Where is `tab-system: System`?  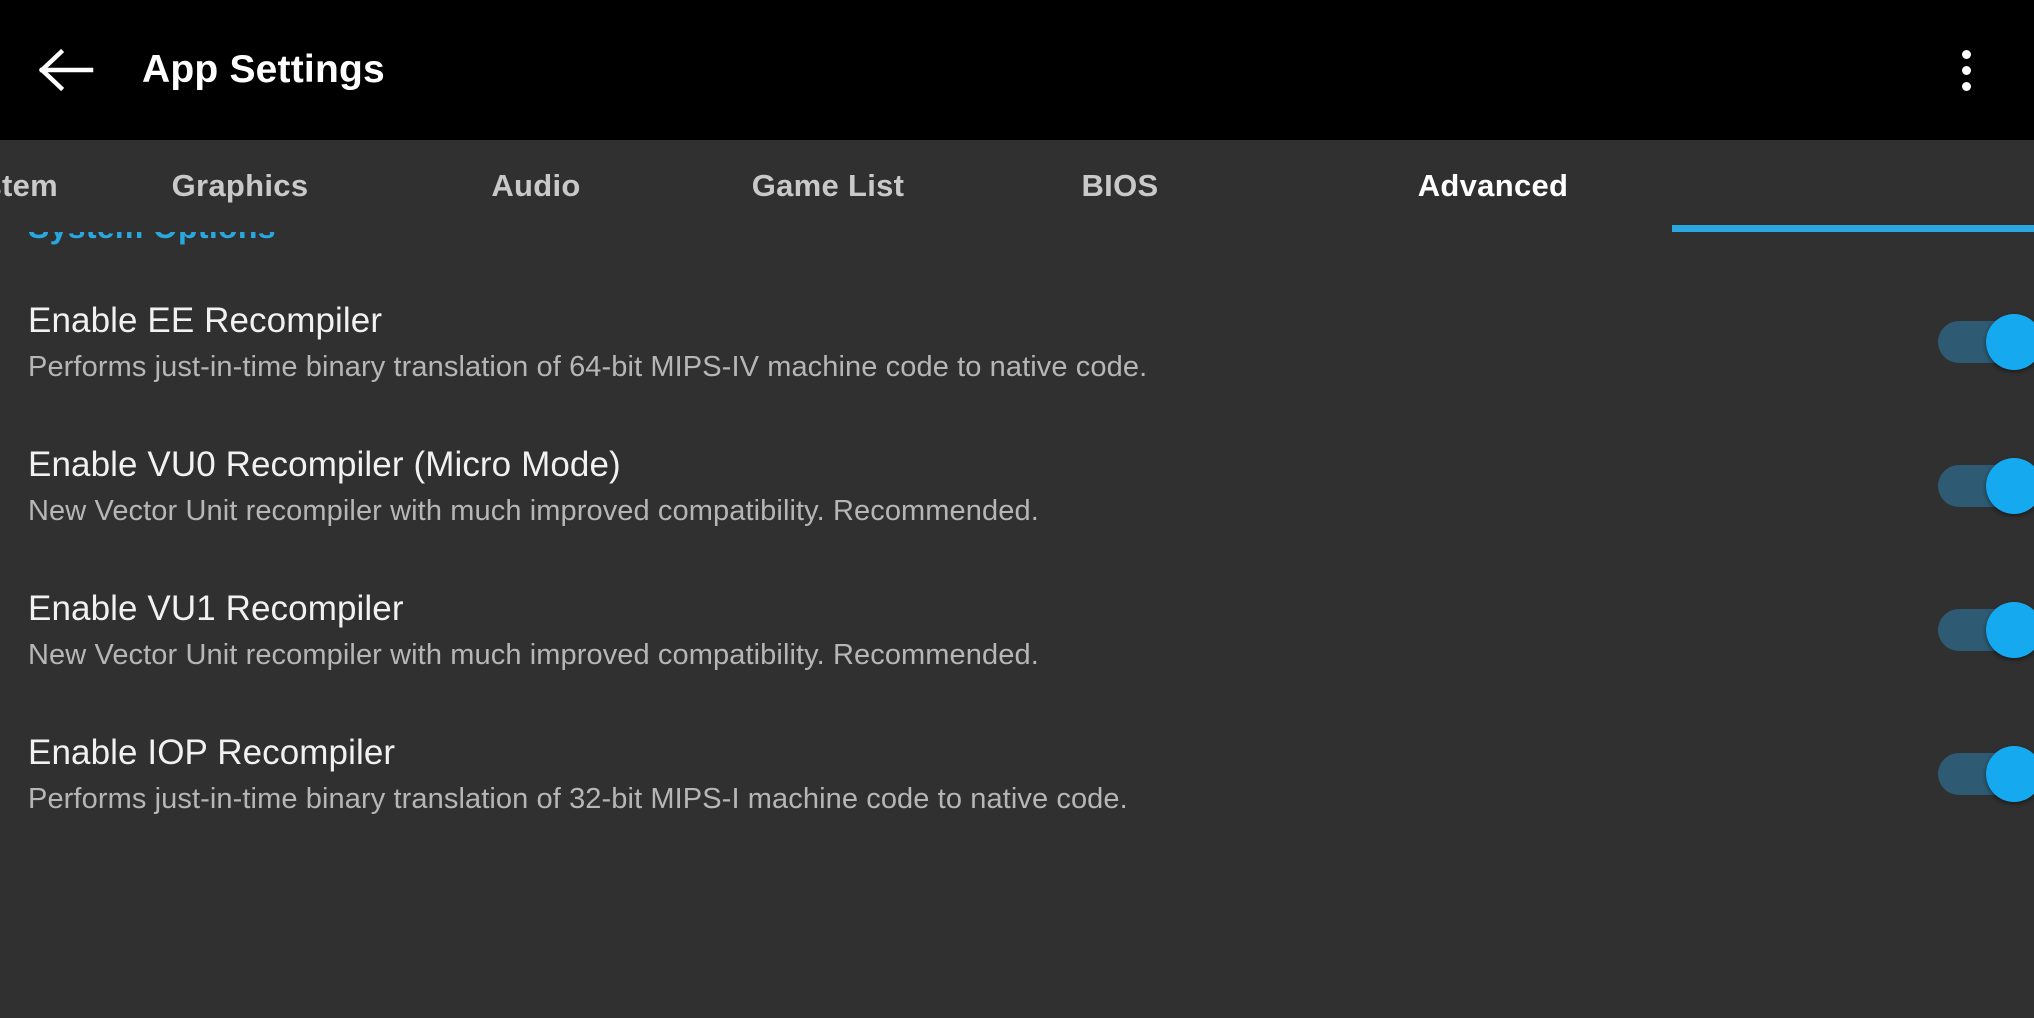
tab-system: System is located at coordinates (46, 186).